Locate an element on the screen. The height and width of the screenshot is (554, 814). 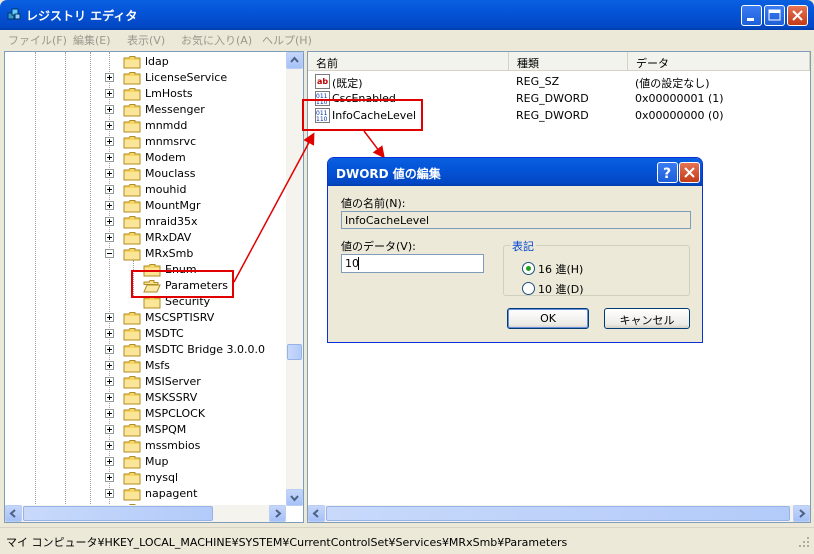
radio-dec is located at coordinates (528, 288).